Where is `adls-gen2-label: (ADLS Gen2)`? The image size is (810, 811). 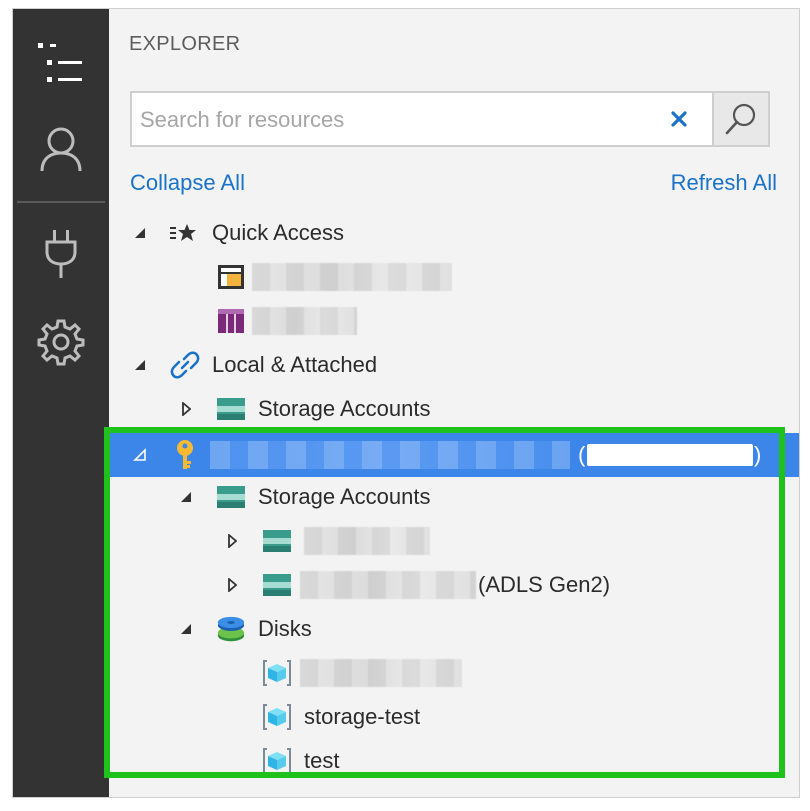
adls-gen2-label: (ADLS Gen2) is located at coordinates (544, 584).